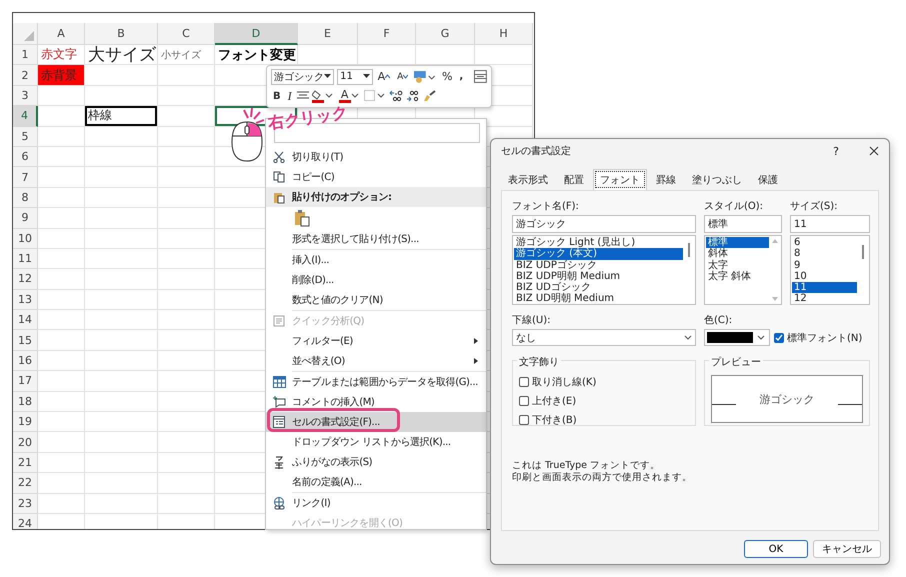  I want to click on row-header: 12, so click(25, 279).